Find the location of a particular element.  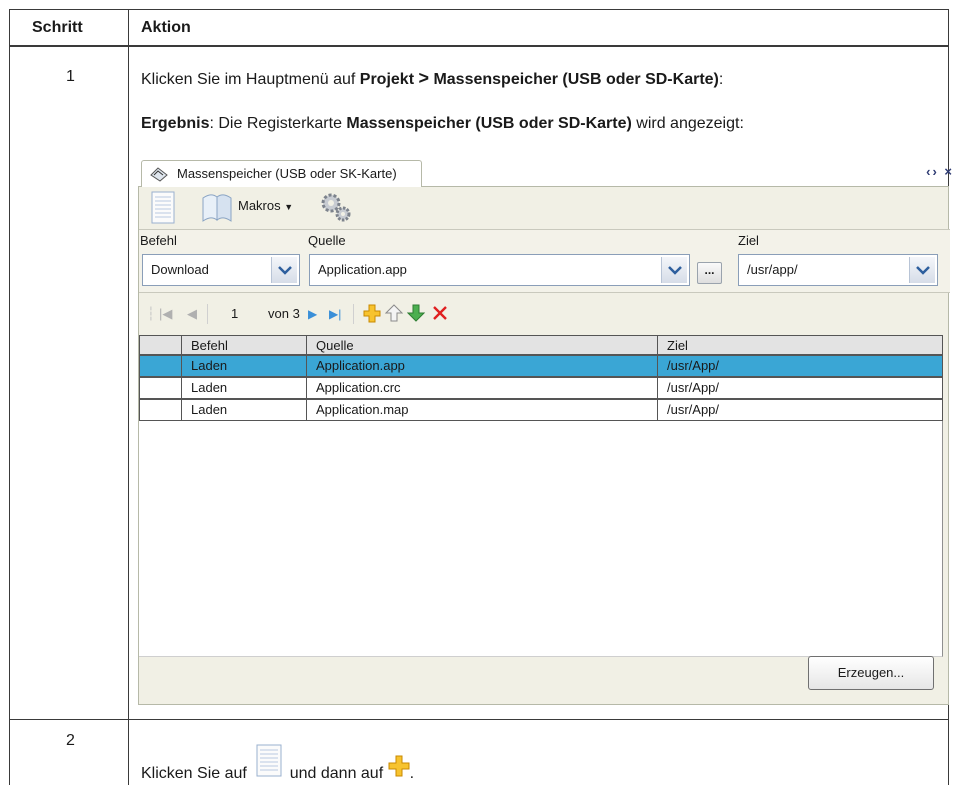

command-select: Download is located at coordinates (221, 270).